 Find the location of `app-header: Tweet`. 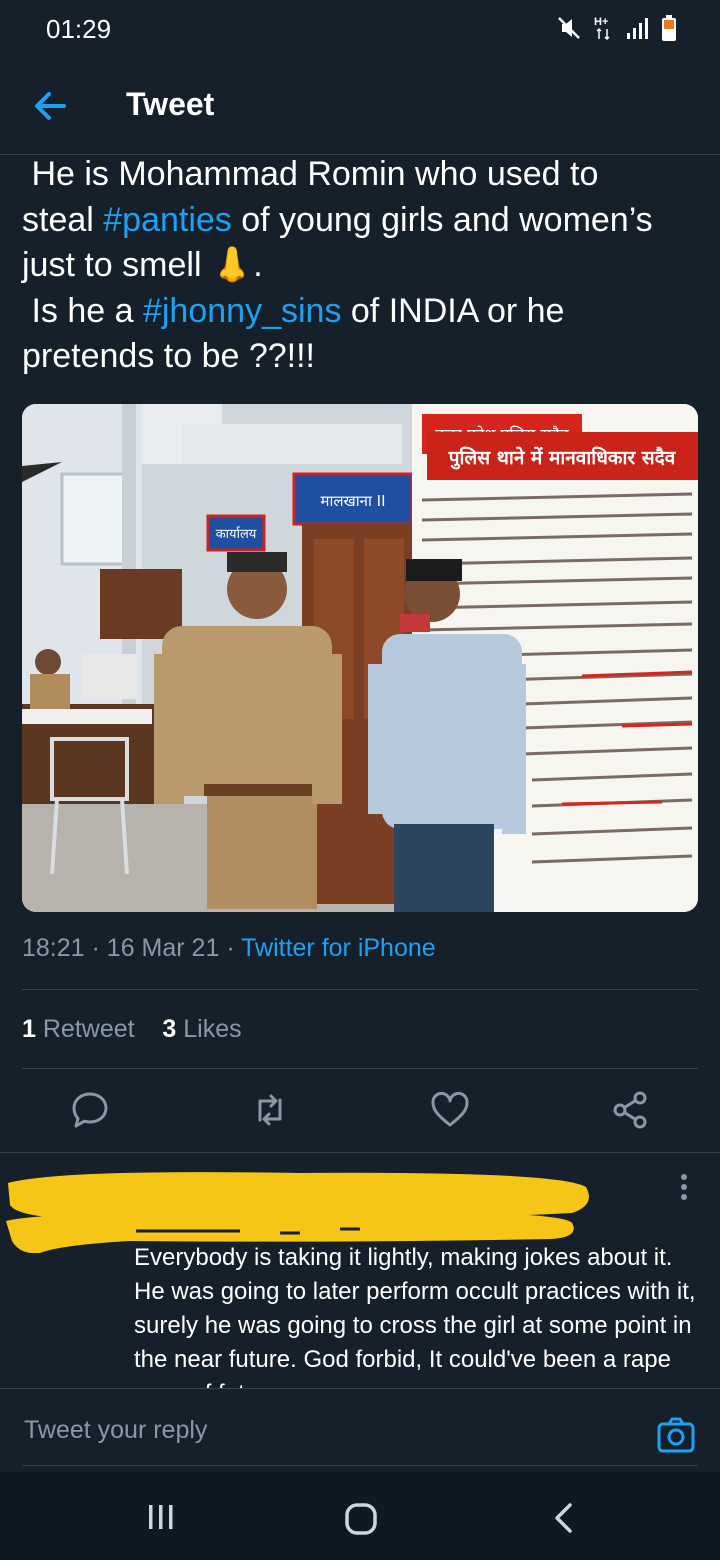

app-header: Tweet is located at coordinates (360, 106).